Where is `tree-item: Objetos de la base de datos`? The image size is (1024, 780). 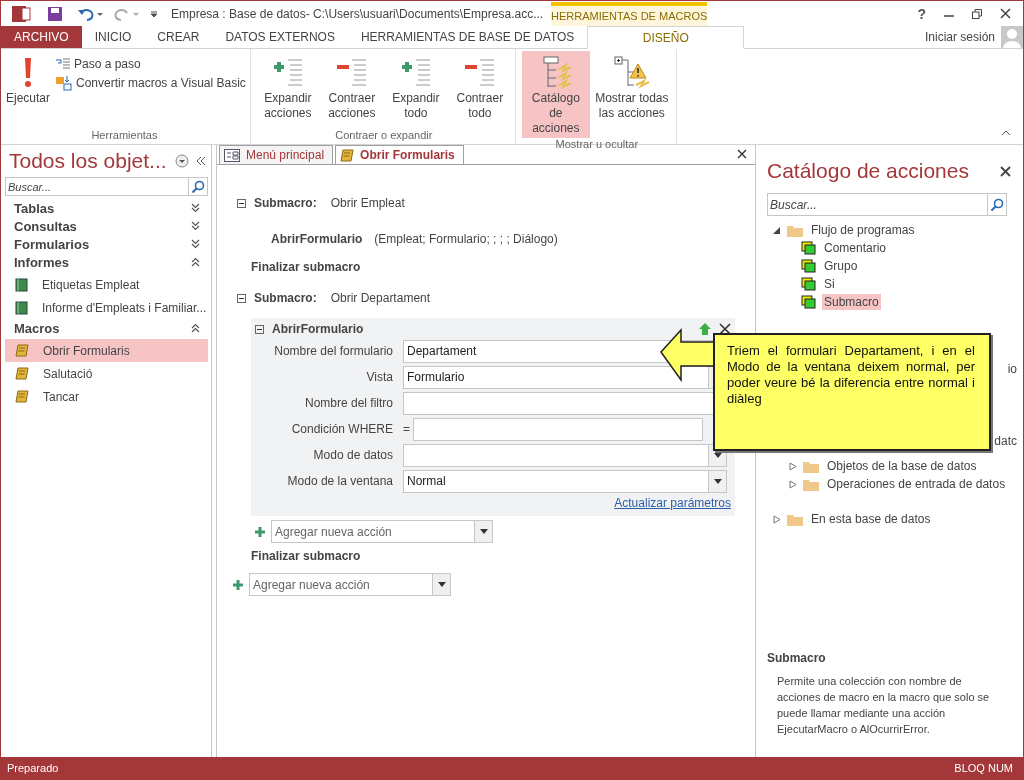 tree-item: Objetos de la base de datos is located at coordinates (902, 466).